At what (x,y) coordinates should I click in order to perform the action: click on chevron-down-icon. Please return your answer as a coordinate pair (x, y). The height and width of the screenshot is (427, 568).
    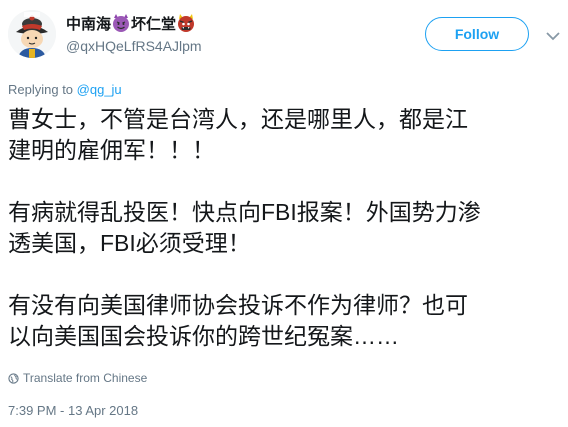
    Looking at the image, I should click on (553, 36).